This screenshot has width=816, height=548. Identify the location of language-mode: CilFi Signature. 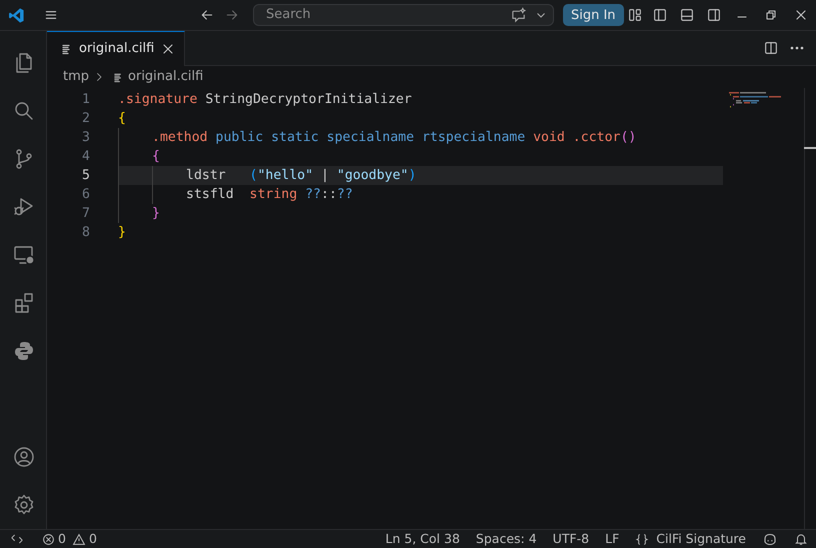
(690, 539).